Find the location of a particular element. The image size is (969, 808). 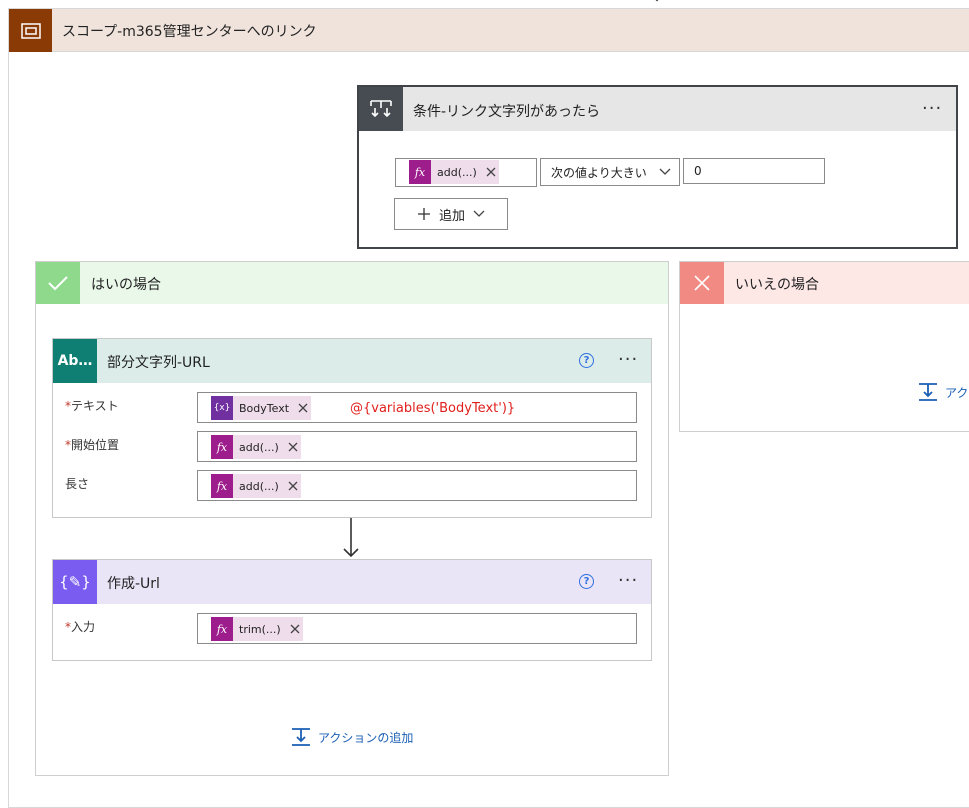

field-label-start: *開始位置 is located at coordinates (92, 445).